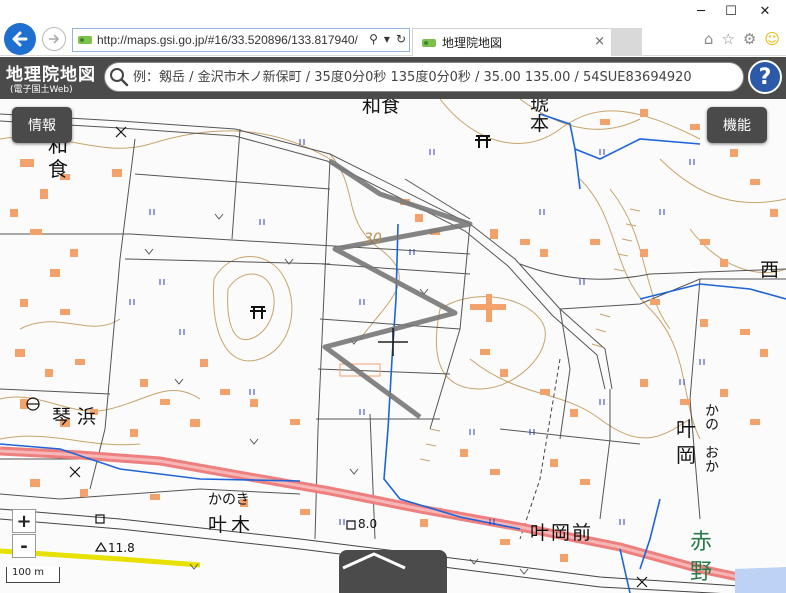 This screenshot has height=593, width=786. I want to click on cliff-hatch, so click(530, 335).